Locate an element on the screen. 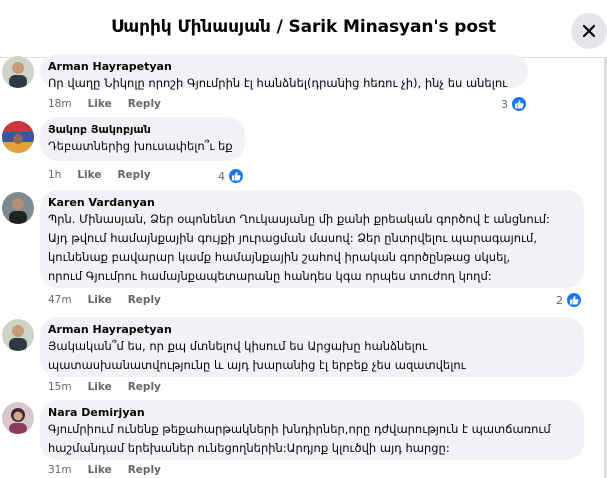 The width and height of the screenshot is (607, 478). close-icon is located at coordinates (589, 31).